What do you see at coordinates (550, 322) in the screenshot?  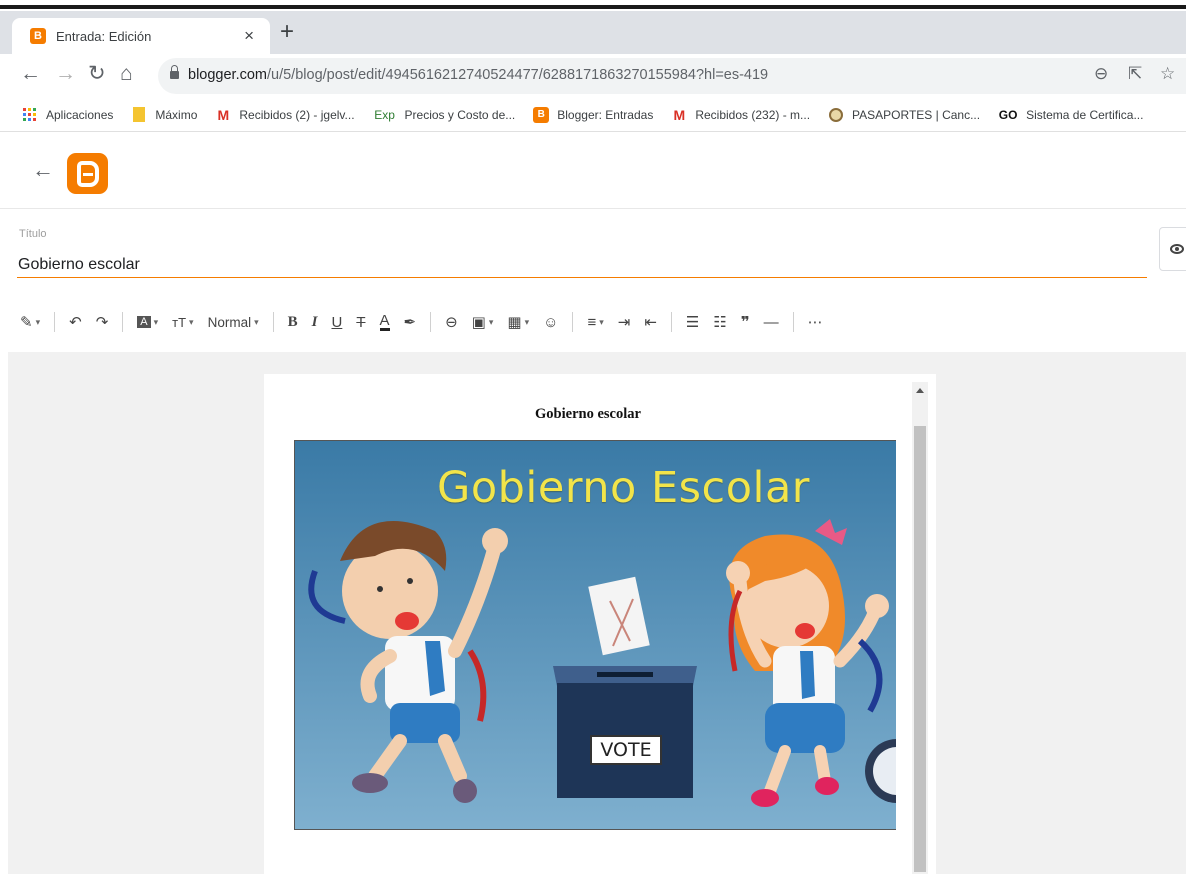 I see `emoji-icon: ☺` at bounding box center [550, 322].